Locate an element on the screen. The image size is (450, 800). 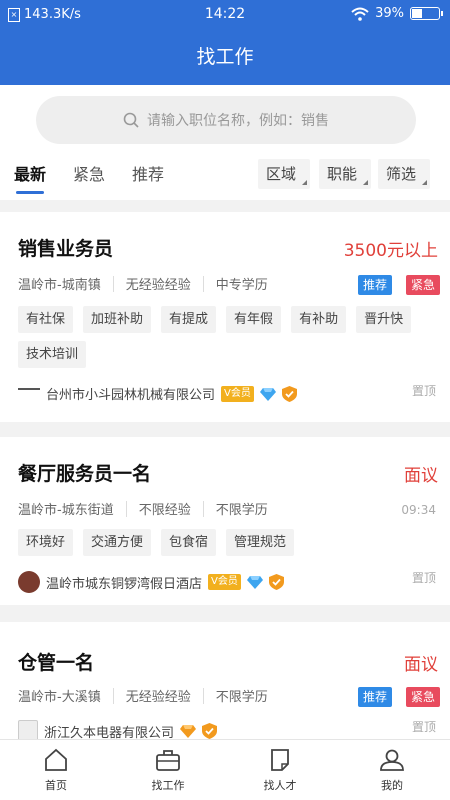
job-meta: 温岭市-城东街道 不限经验 不限学历 is located at coordinates (143, 508).